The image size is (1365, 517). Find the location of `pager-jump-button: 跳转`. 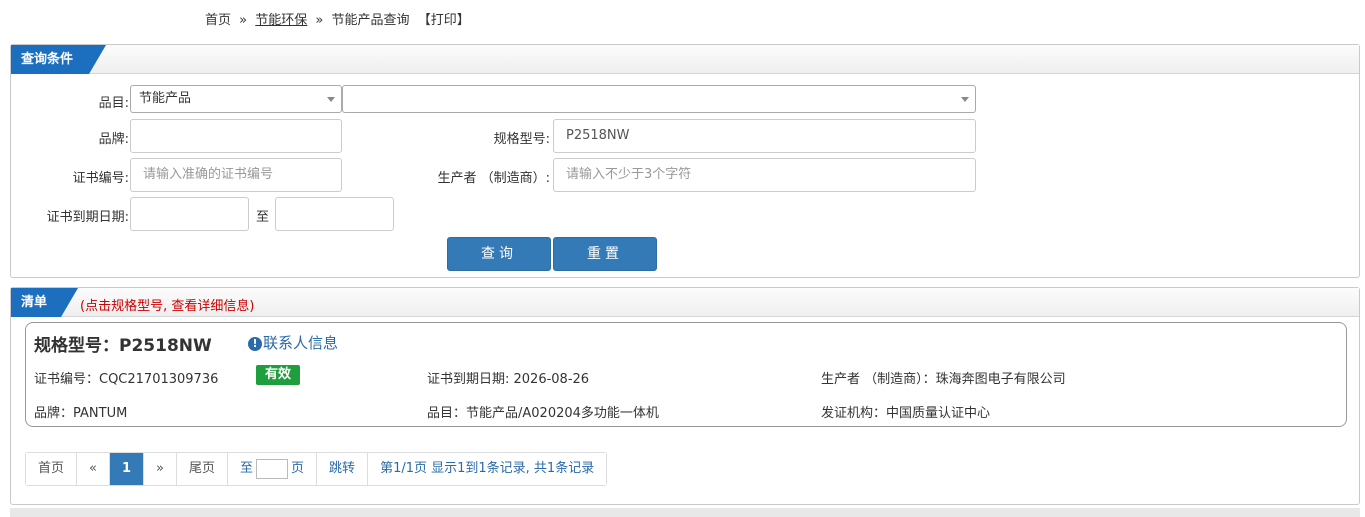

pager-jump-button: 跳转 is located at coordinates (343, 469).